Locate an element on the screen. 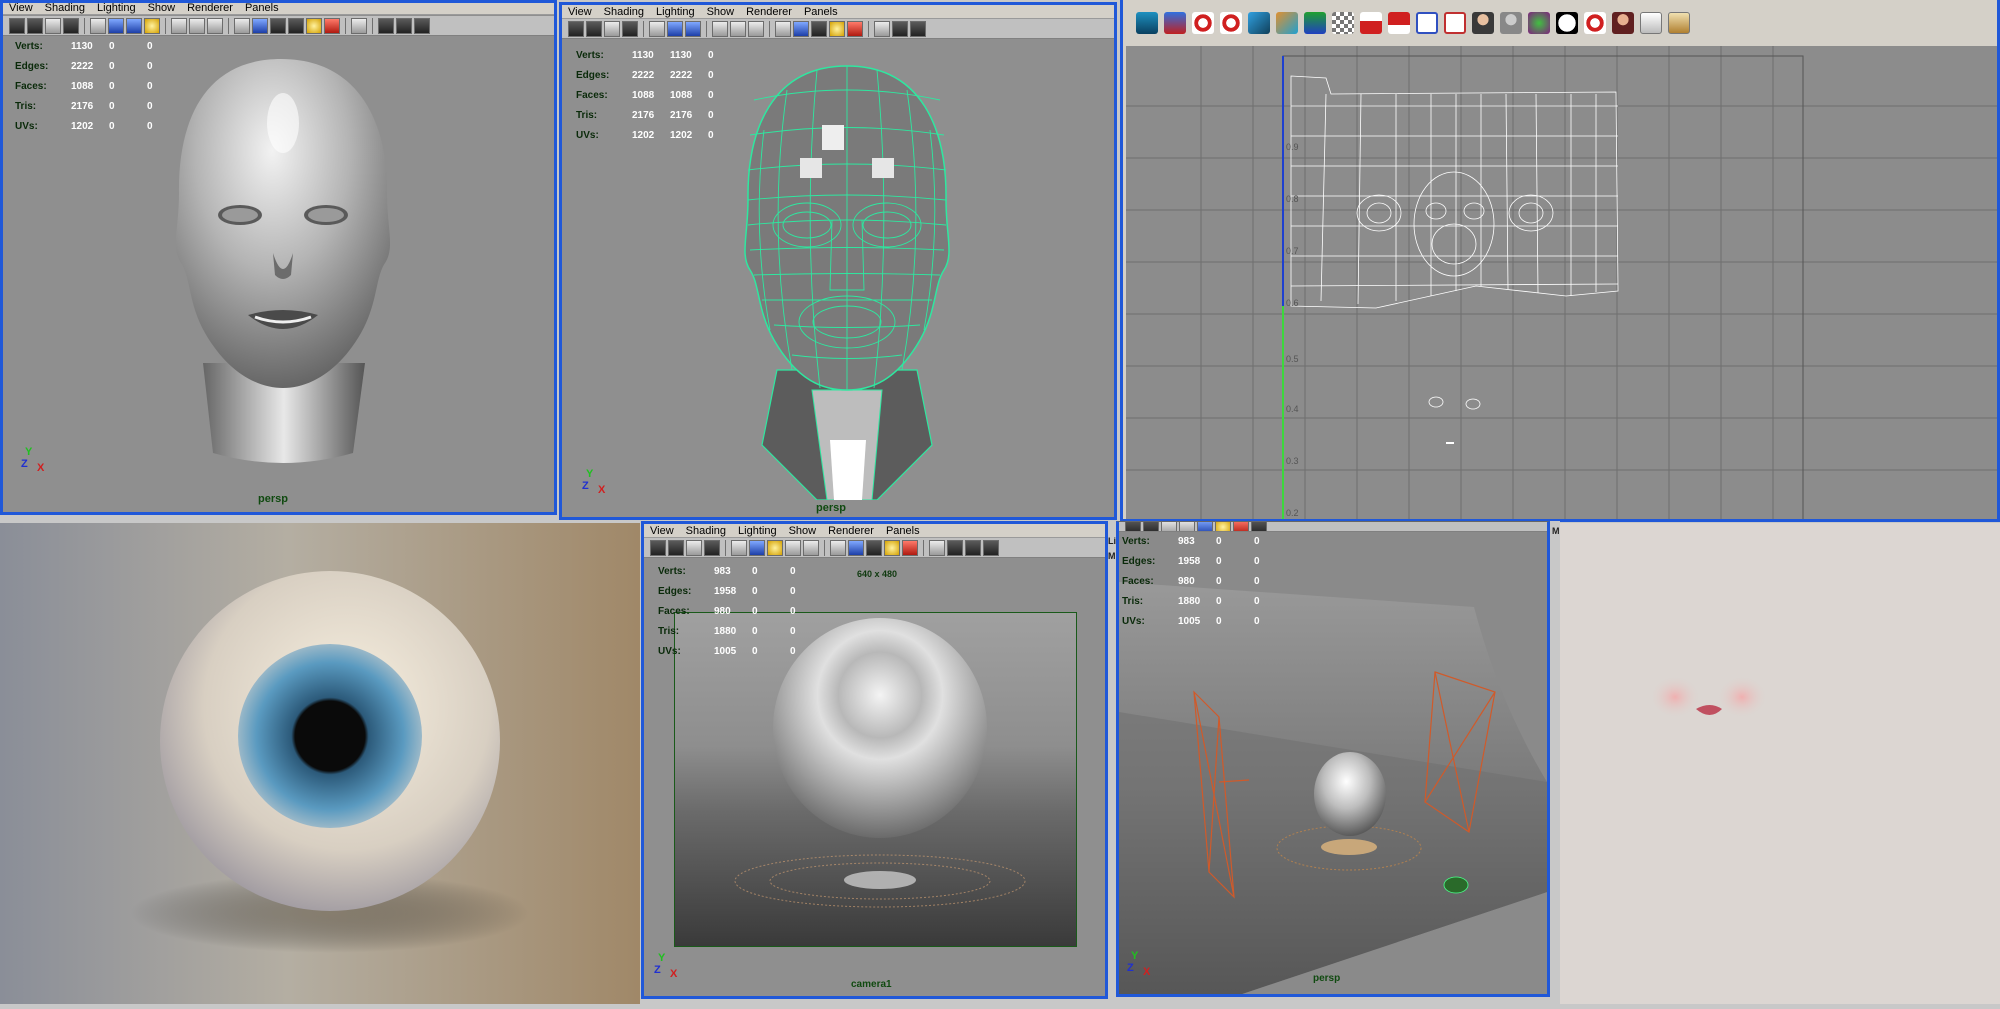  sew-uv-icon is located at coordinates (1287, 23).